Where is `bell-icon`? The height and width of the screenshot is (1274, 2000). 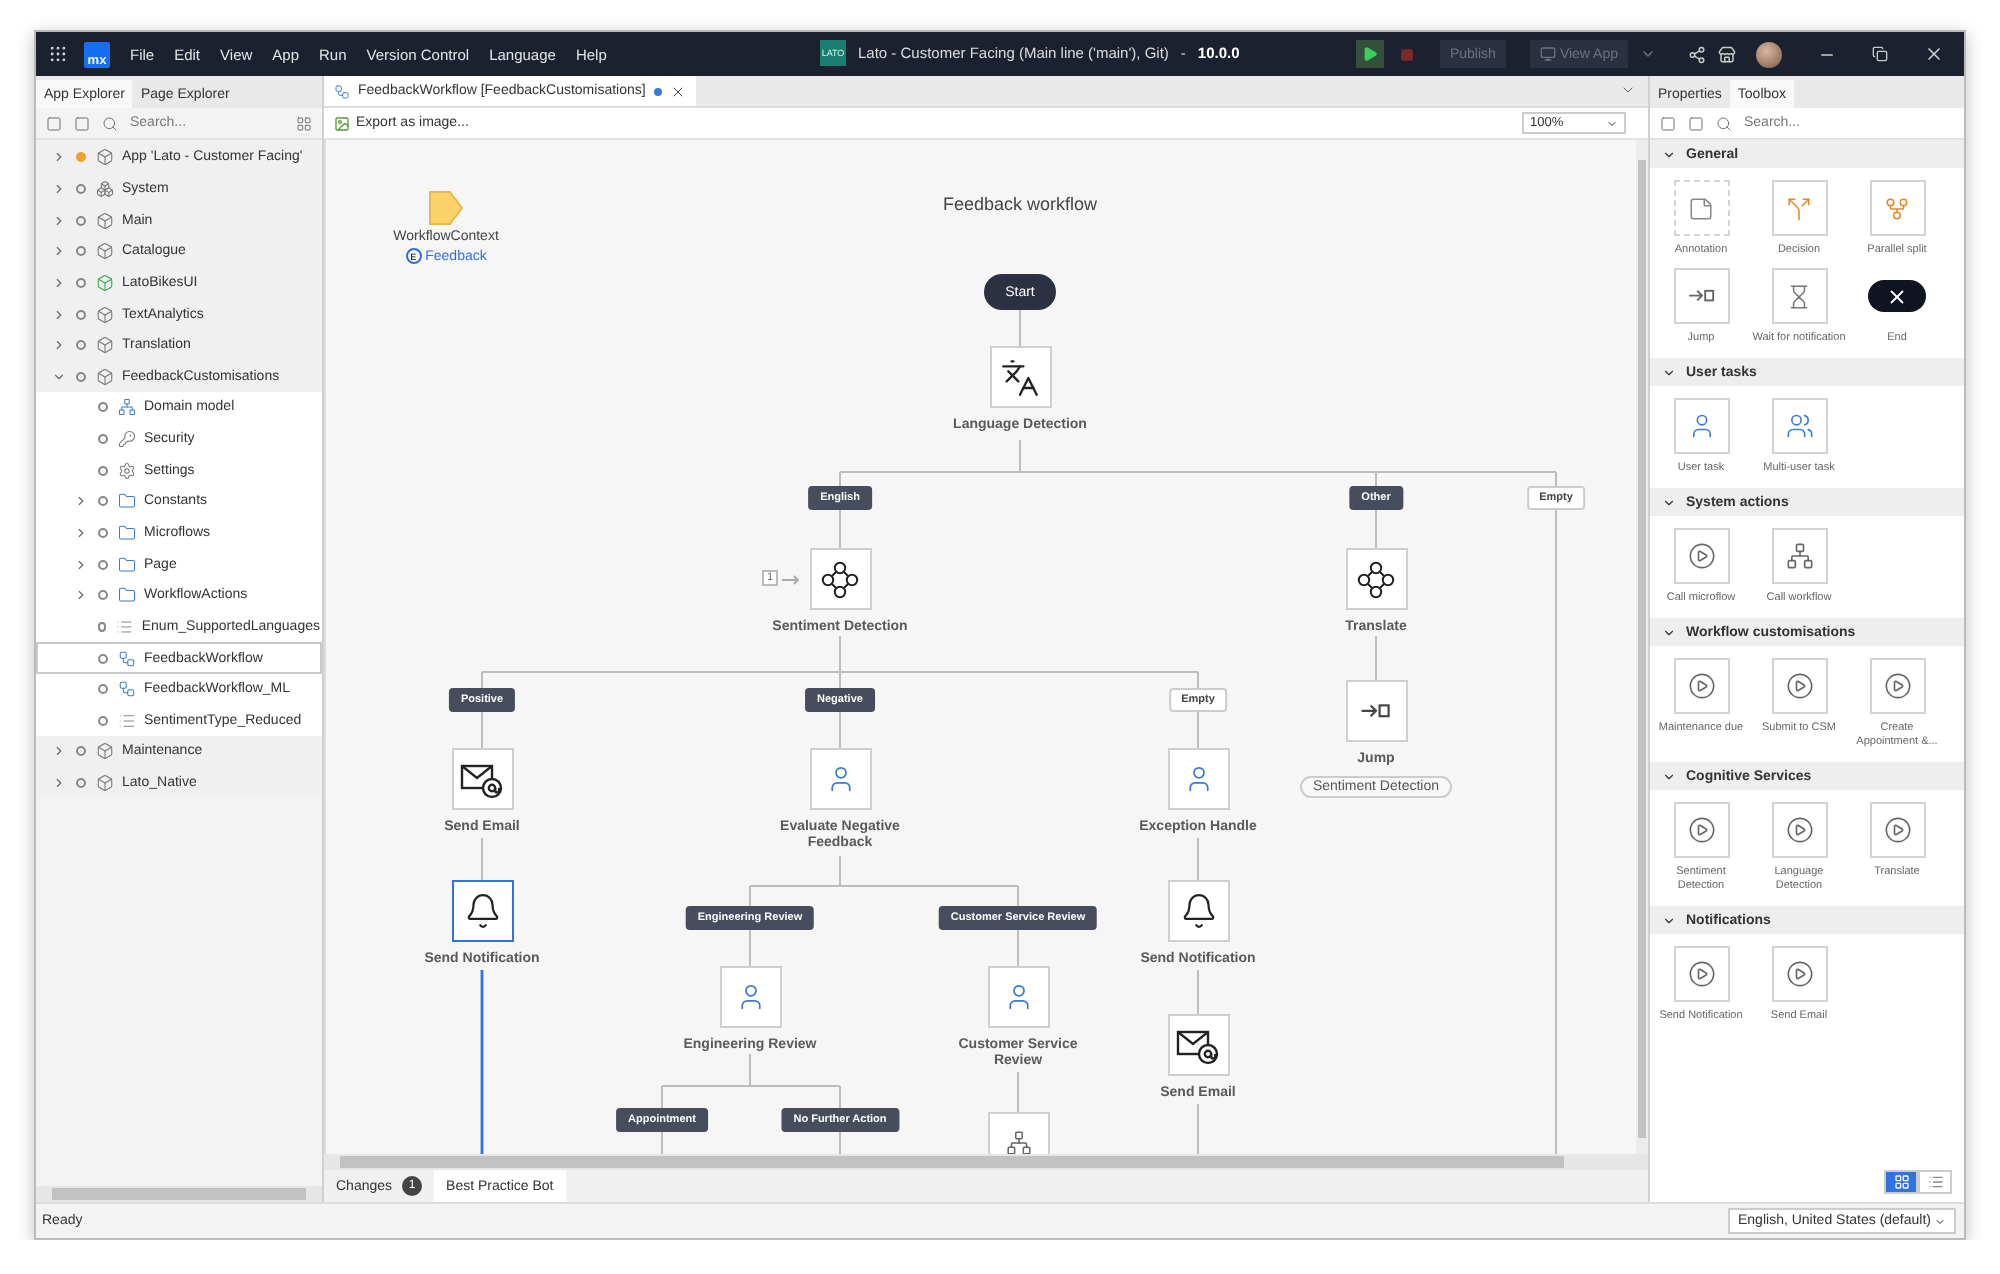 bell-icon is located at coordinates (1198, 911).